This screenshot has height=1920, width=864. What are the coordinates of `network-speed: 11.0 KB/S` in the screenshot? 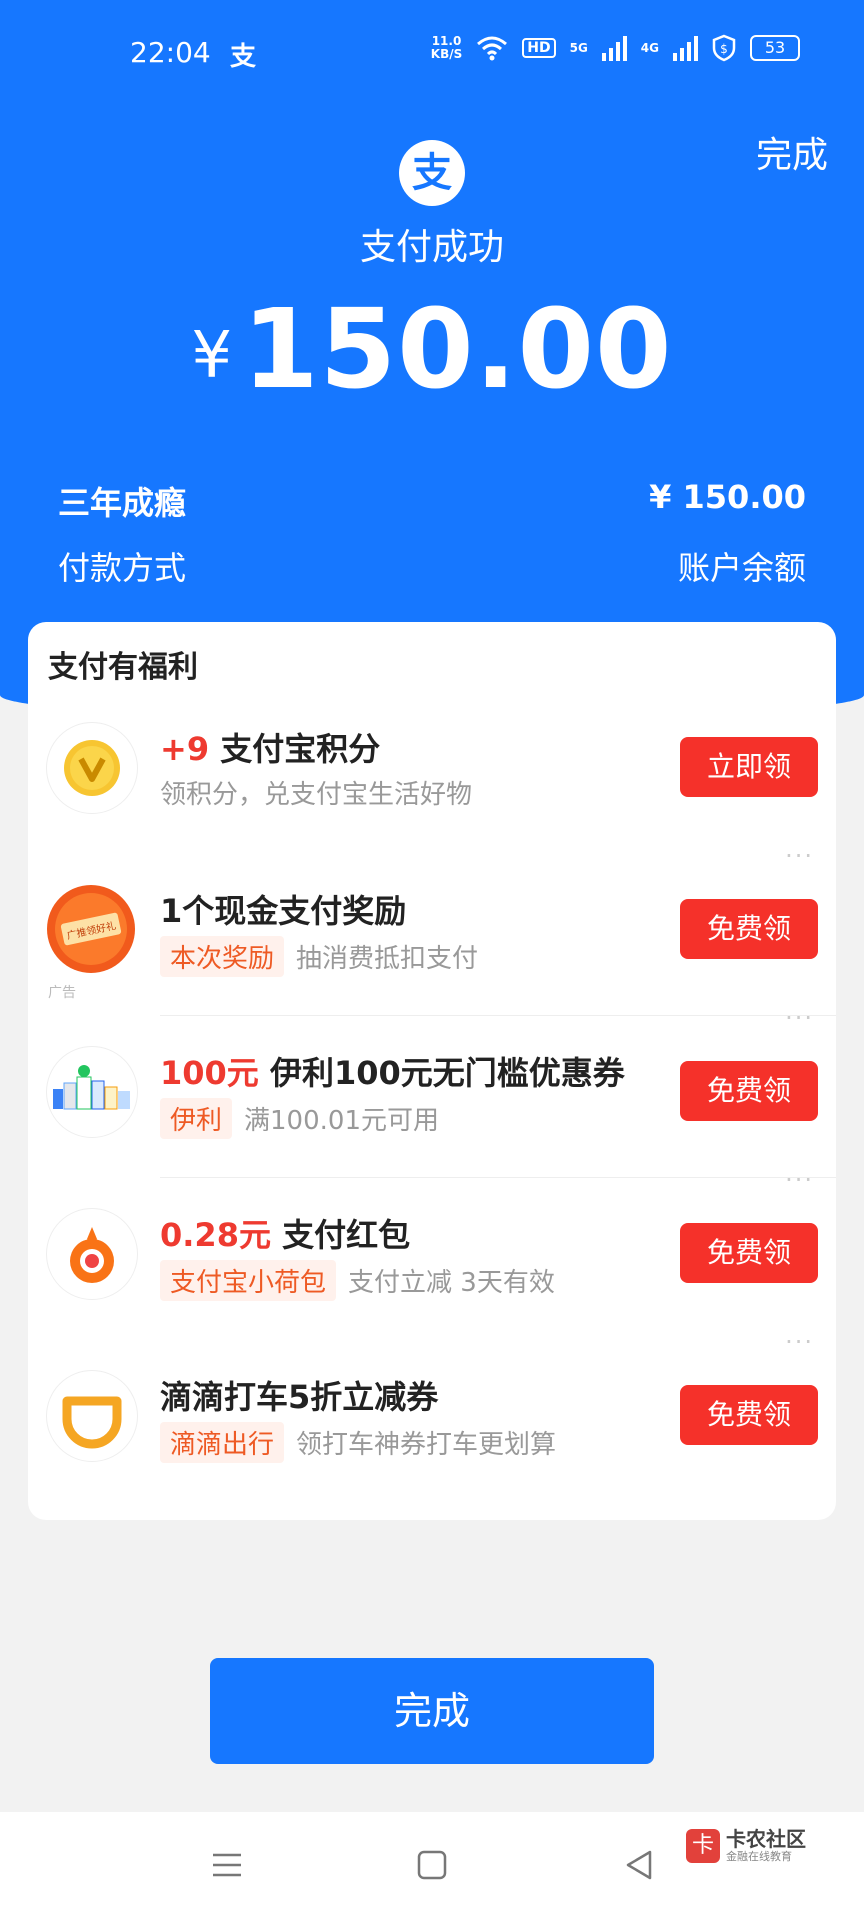 It's located at (446, 48).